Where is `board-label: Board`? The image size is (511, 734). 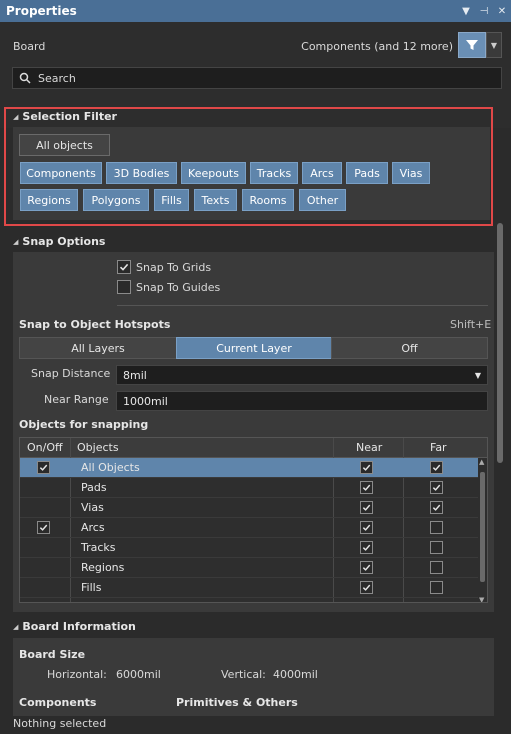 board-label: Board is located at coordinates (29, 46).